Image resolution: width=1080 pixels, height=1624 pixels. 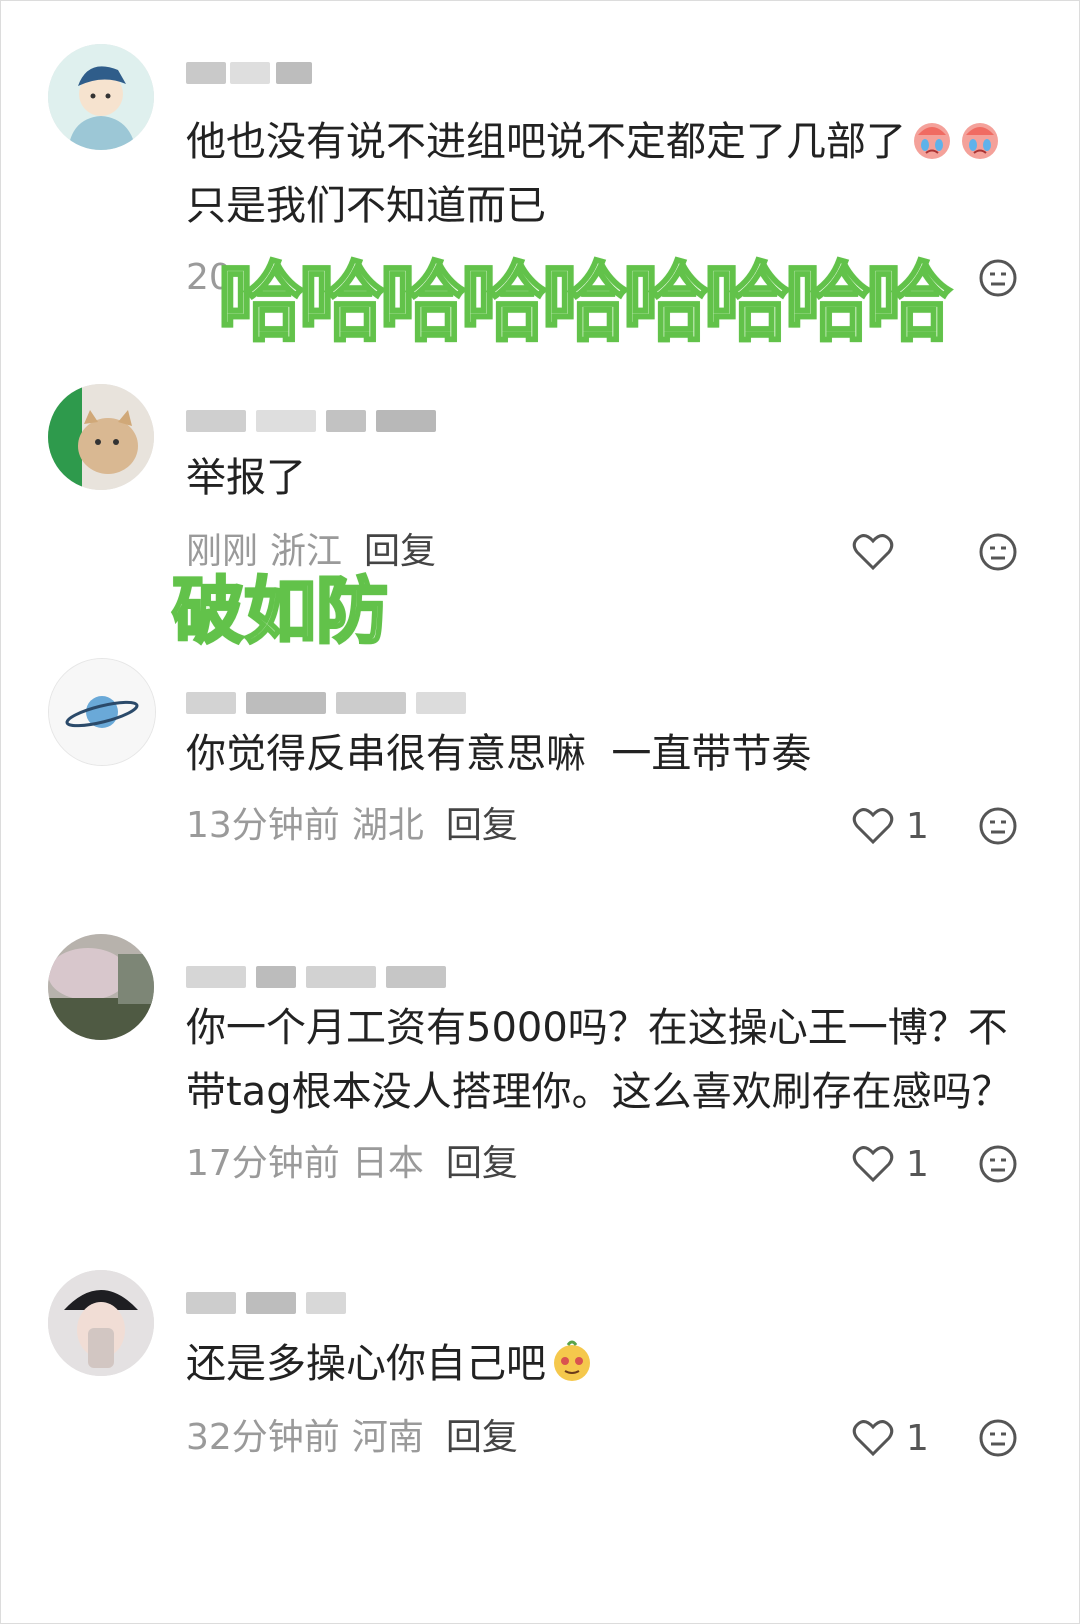 I want to click on comment-location: 日本, so click(x=387, y=1163).